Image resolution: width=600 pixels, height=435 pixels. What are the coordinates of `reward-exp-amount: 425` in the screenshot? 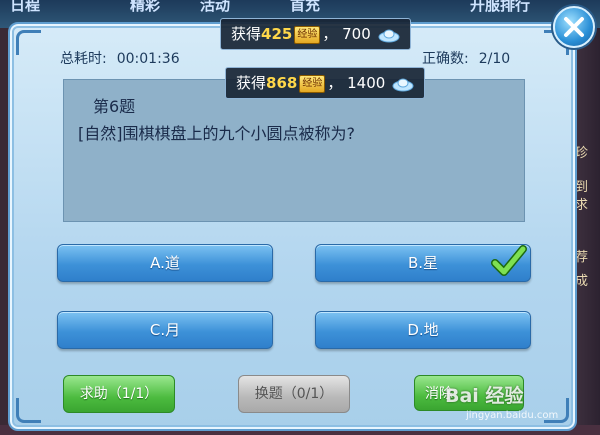 It's located at (277, 34).